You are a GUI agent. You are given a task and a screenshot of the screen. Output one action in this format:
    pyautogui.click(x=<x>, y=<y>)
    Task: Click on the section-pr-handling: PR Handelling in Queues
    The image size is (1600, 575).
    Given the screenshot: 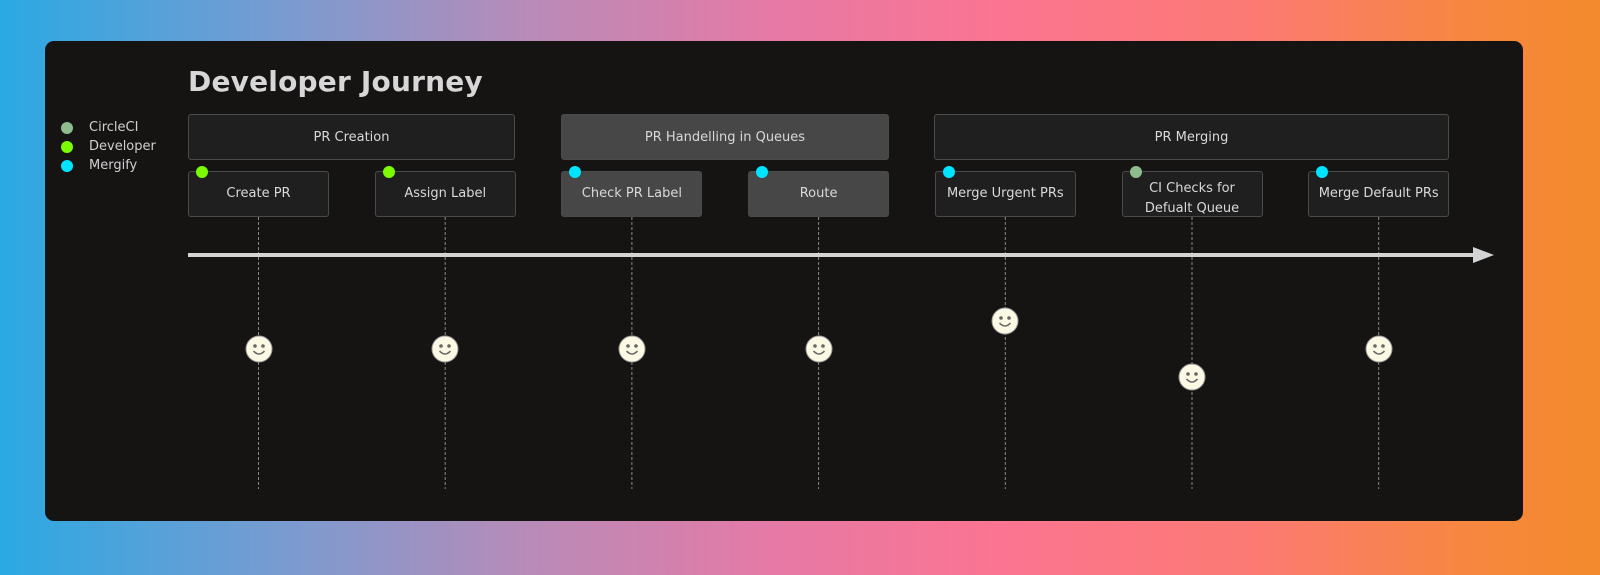 What is the action you would take?
    pyautogui.click(x=725, y=137)
    